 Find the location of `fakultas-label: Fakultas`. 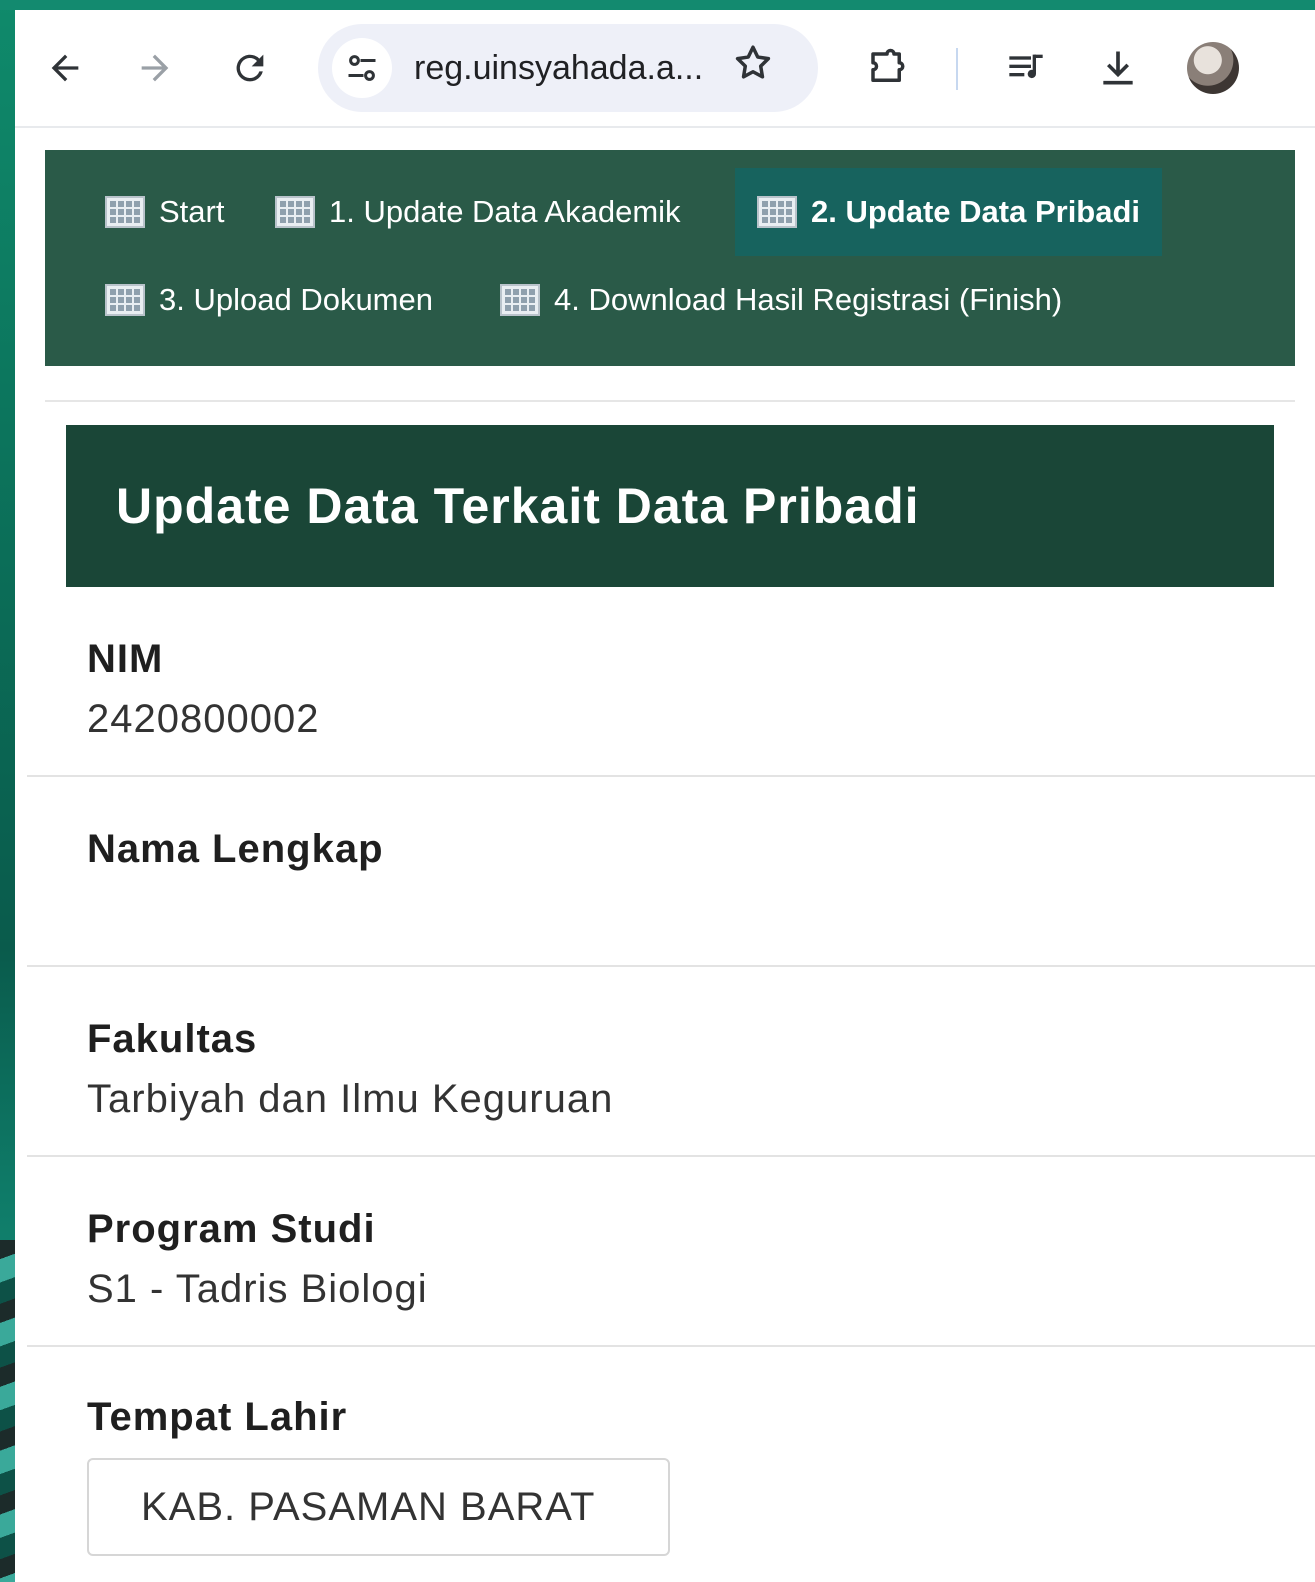

fakultas-label: Fakultas is located at coordinates (172, 1039).